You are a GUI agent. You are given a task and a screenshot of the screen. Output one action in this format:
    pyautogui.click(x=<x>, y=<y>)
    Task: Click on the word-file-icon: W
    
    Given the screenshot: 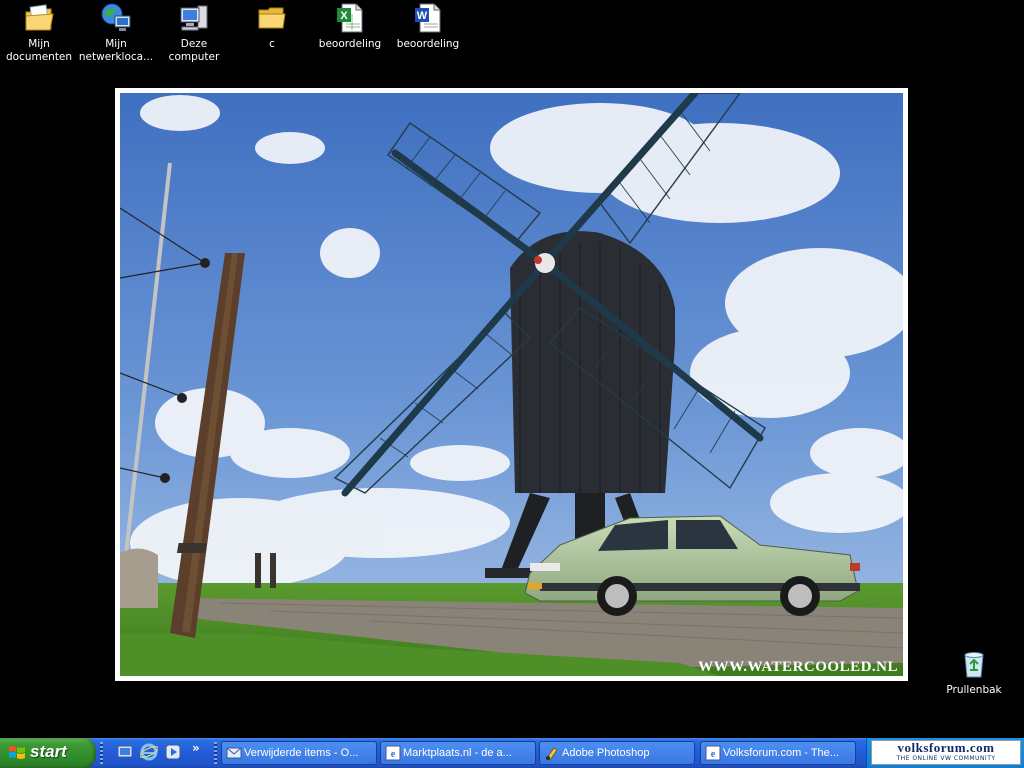 What is the action you would take?
    pyautogui.click(x=428, y=18)
    